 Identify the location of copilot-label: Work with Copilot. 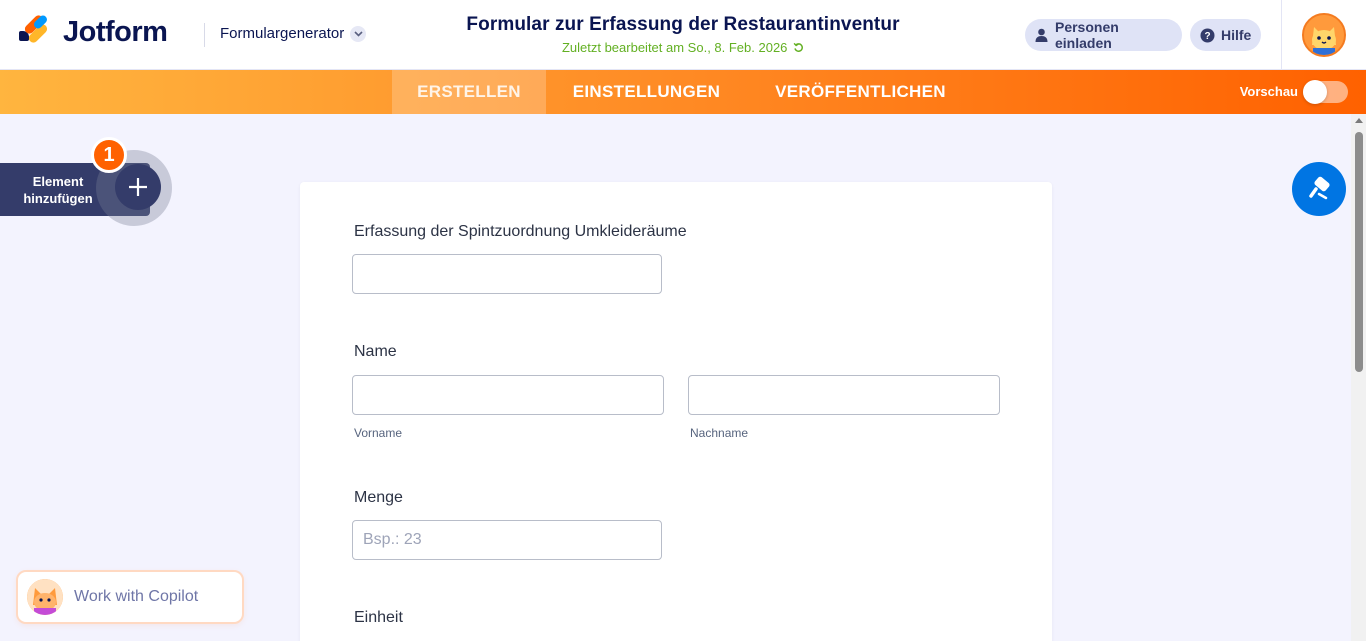
(136, 596).